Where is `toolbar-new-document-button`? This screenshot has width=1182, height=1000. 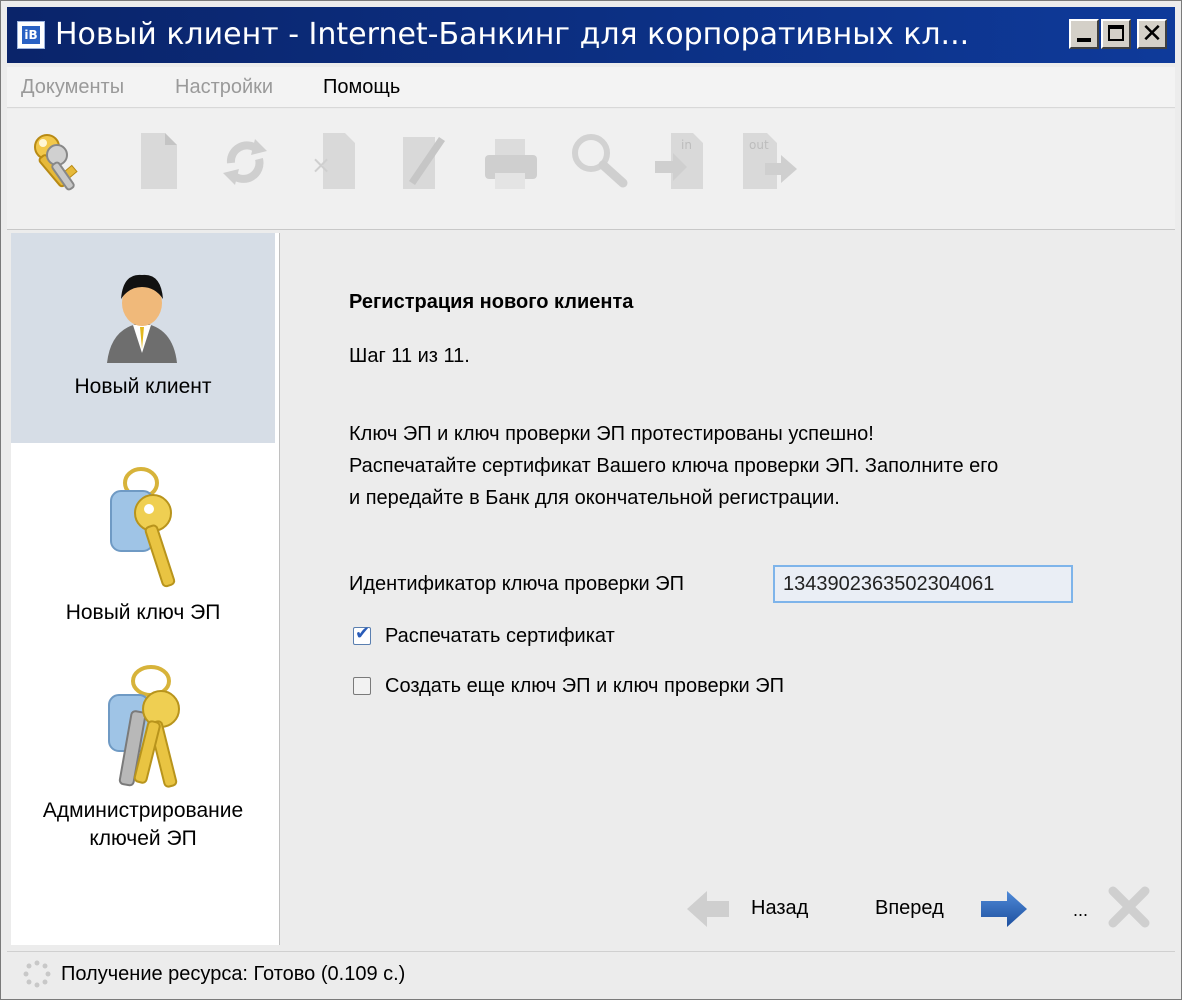
toolbar-new-document-button is located at coordinates (159, 161).